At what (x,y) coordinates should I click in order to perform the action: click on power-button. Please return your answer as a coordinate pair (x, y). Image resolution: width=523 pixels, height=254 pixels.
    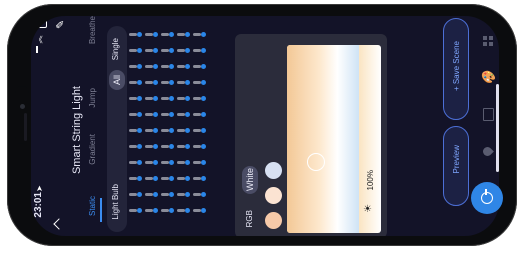
    Looking at the image, I should click on (487, 198).